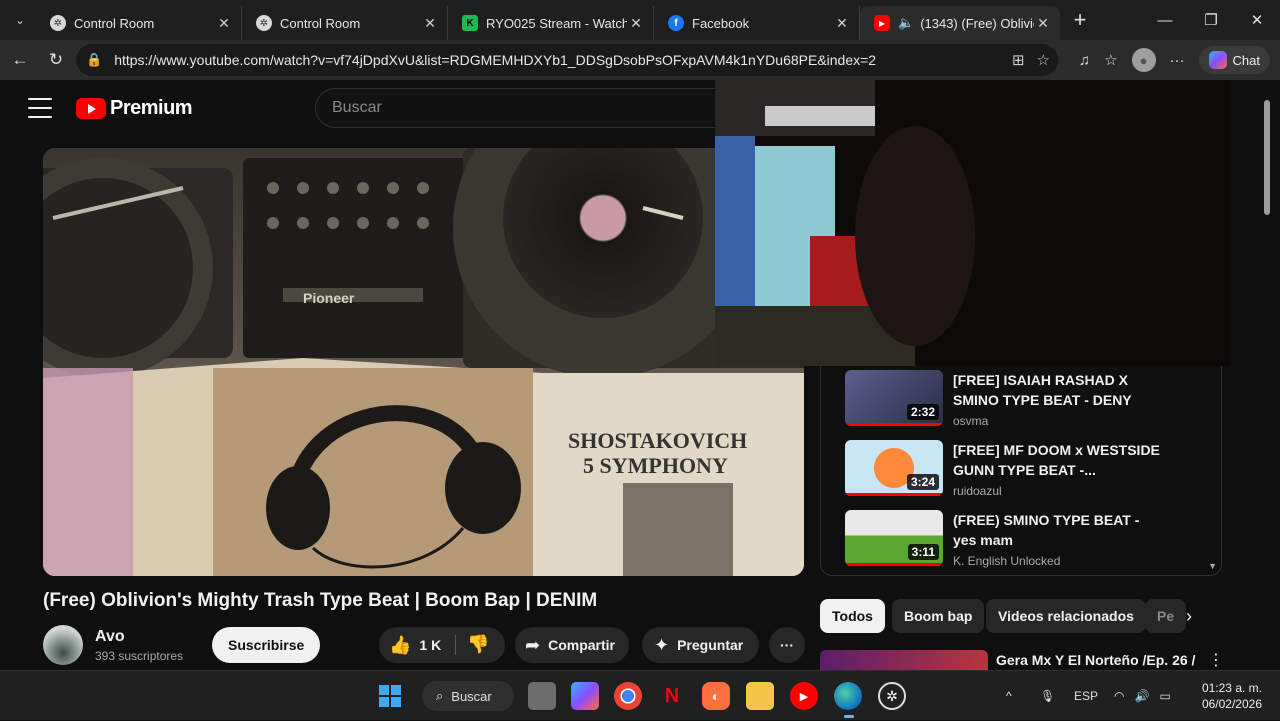  I want to click on search-input, so click(533, 108).